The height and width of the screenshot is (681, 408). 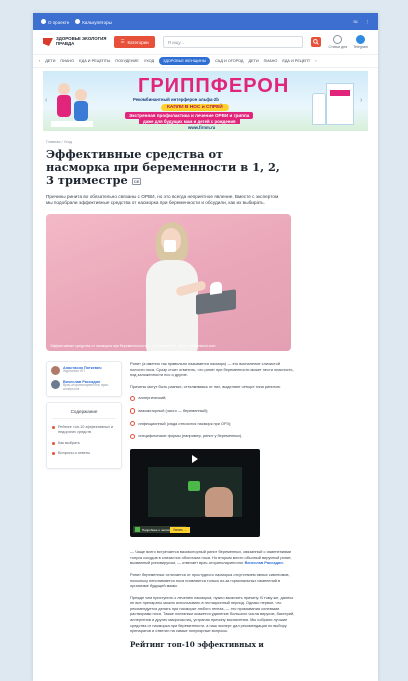 I want to click on ad-prev-icon: ‹, so click(x=48, y=101).